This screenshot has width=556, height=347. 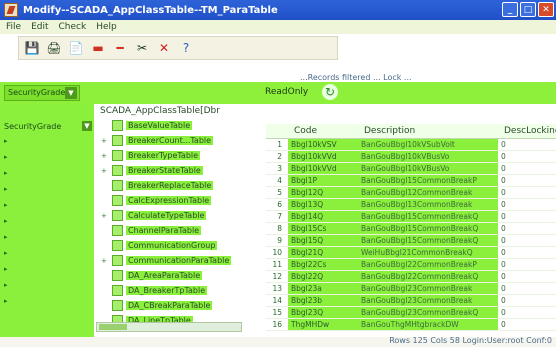 I want to click on tree-item: DA_AreaParaTable, so click(x=169, y=275).